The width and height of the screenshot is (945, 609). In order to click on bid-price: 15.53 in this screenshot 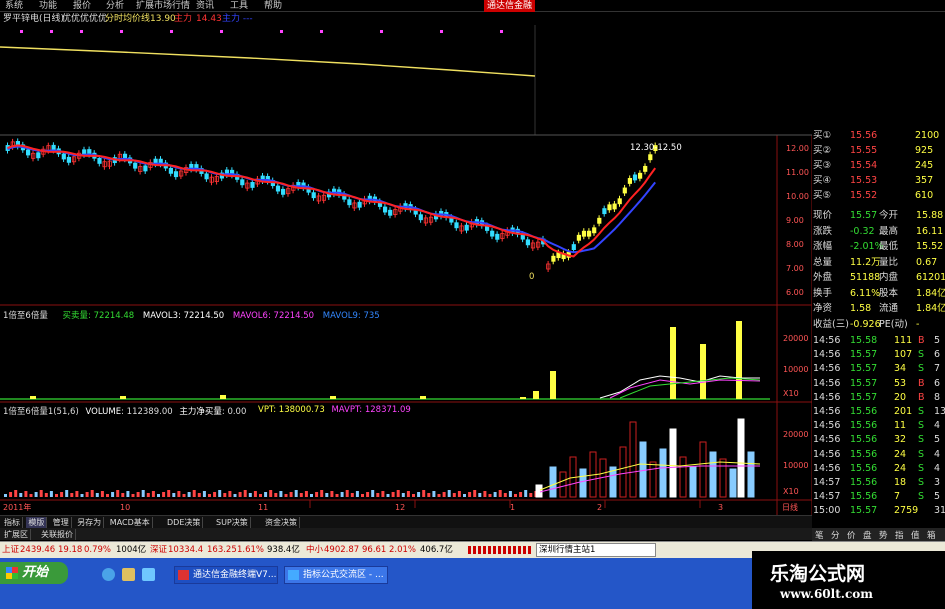, I will do `click(864, 180)`.